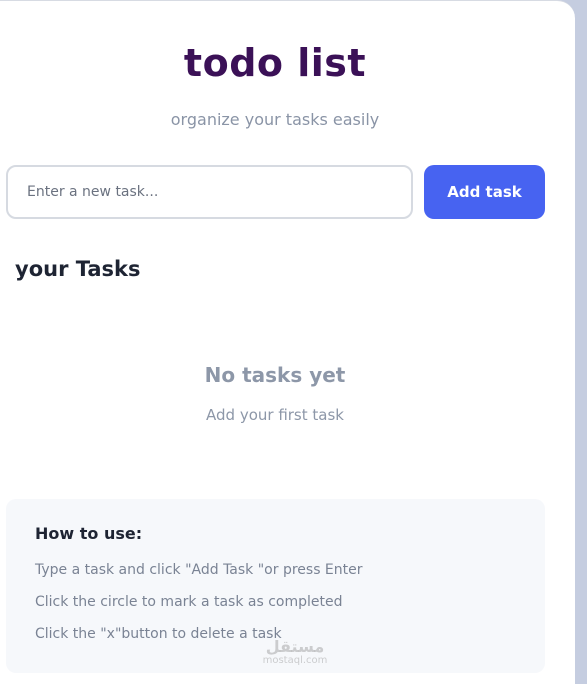  I want to click on app-subtitle: organize your tasks easily, so click(275, 119).